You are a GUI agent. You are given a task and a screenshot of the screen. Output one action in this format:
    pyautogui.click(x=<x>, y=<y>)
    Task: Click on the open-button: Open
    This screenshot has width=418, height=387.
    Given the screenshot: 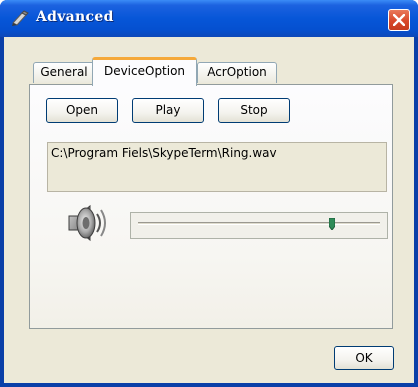 What is the action you would take?
    pyautogui.click(x=82, y=110)
    